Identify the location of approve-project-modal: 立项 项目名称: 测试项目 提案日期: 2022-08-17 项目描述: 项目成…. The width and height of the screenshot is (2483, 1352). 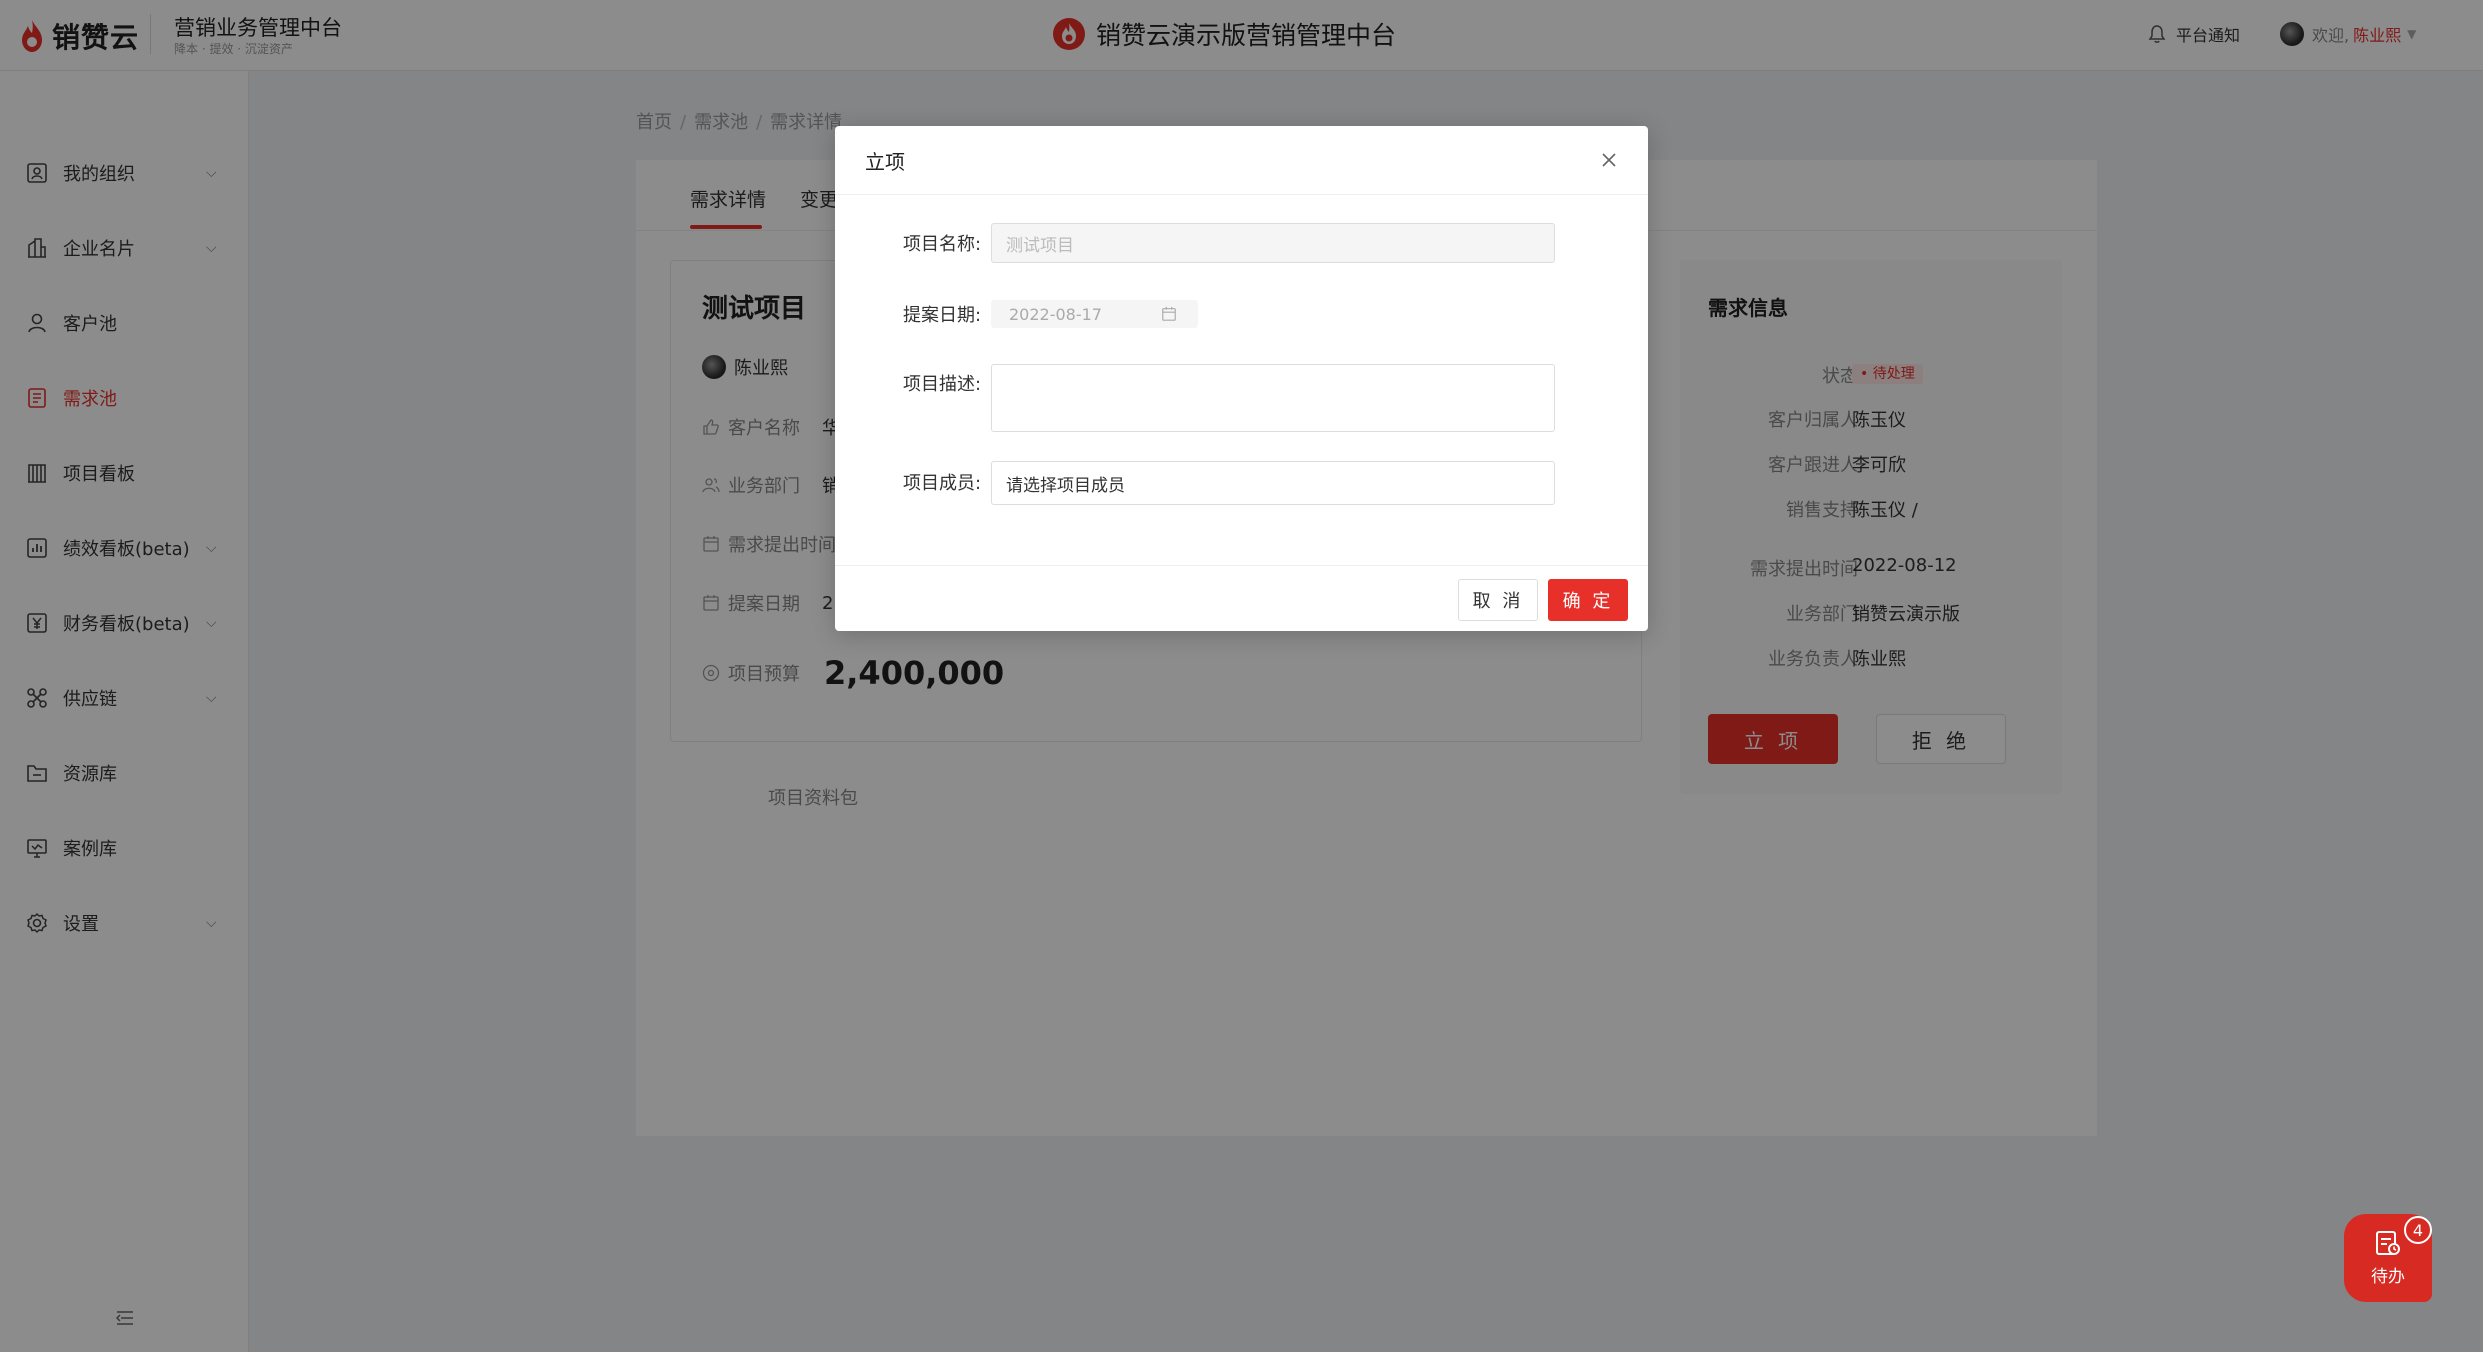
(1241, 378).